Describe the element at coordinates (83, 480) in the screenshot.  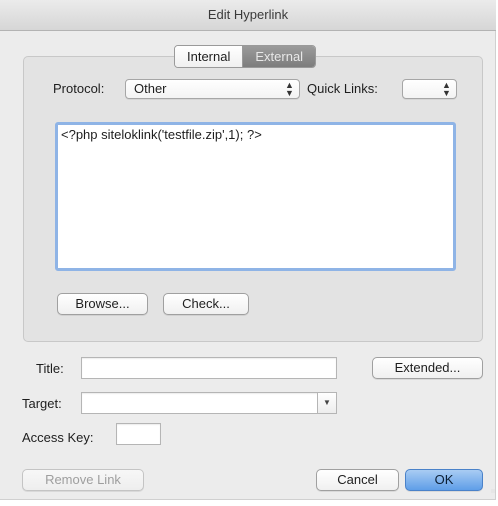
I see `remove-link-button: Remove Link` at that location.